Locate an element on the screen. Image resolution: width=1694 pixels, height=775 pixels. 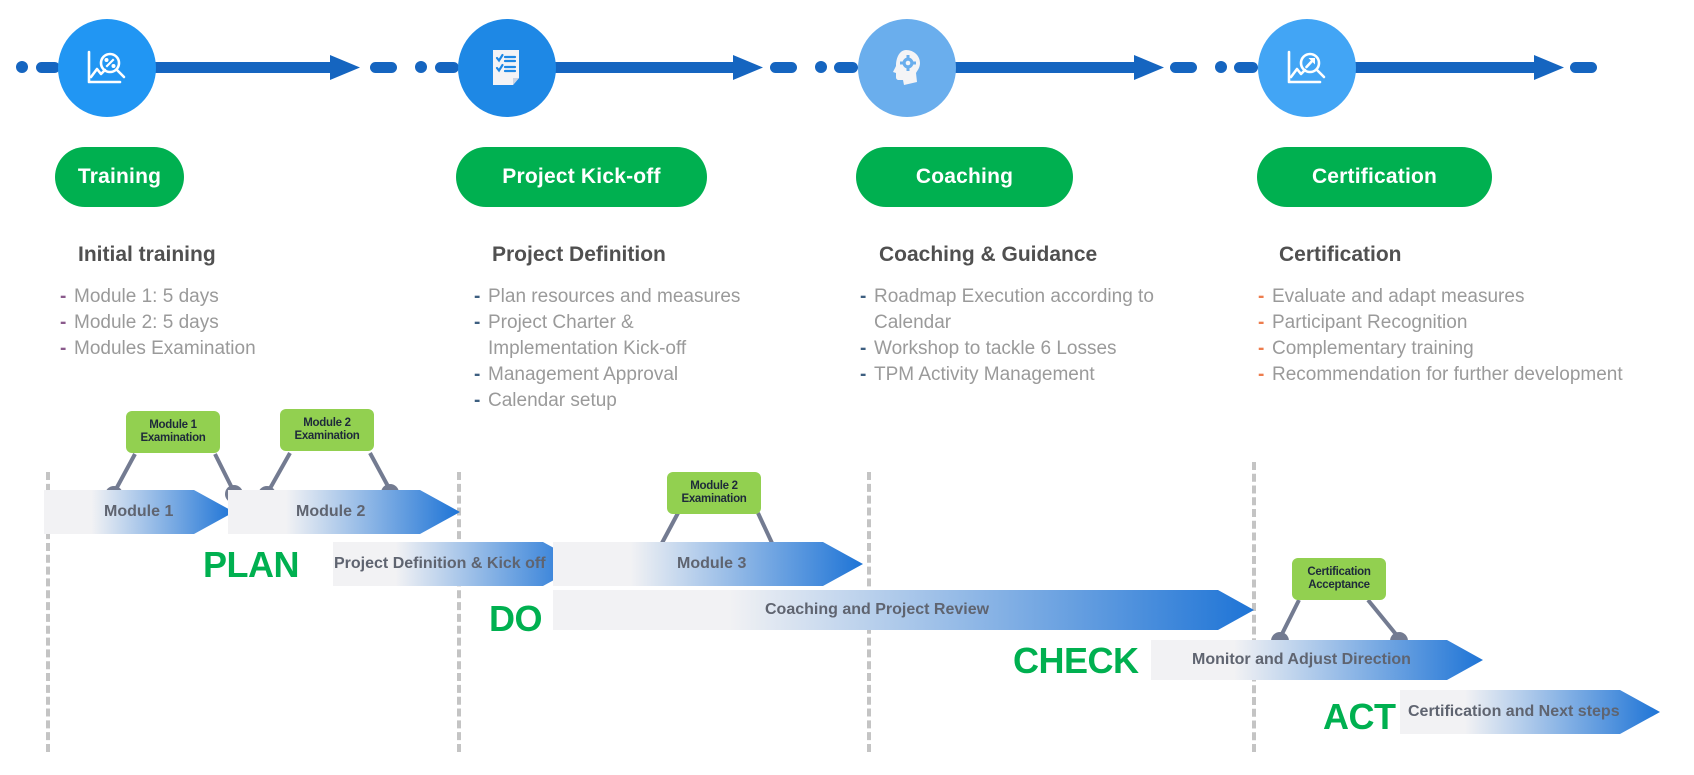
bar-label: Certification and Next steps is located at coordinates (1514, 711).